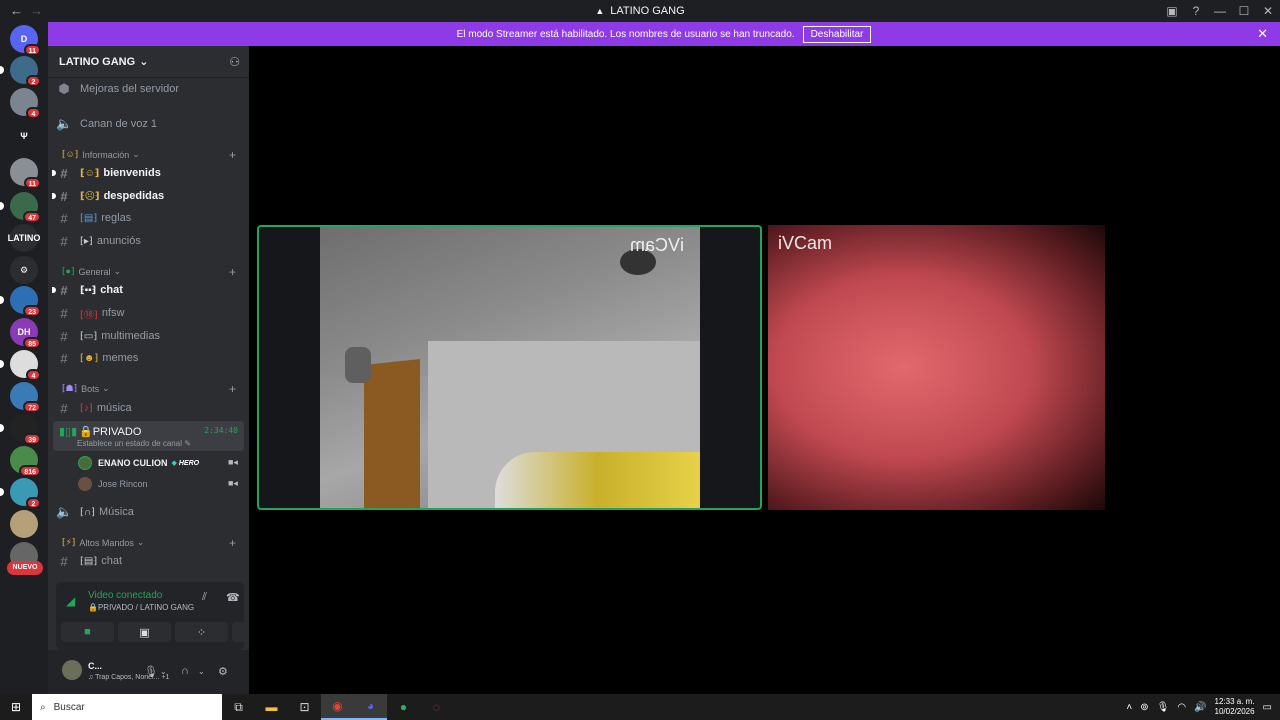 This screenshot has width=1280, height=720. What do you see at coordinates (87, 632) in the screenshot?
I see `camera-button: ■` at bounding box center [87, 632].